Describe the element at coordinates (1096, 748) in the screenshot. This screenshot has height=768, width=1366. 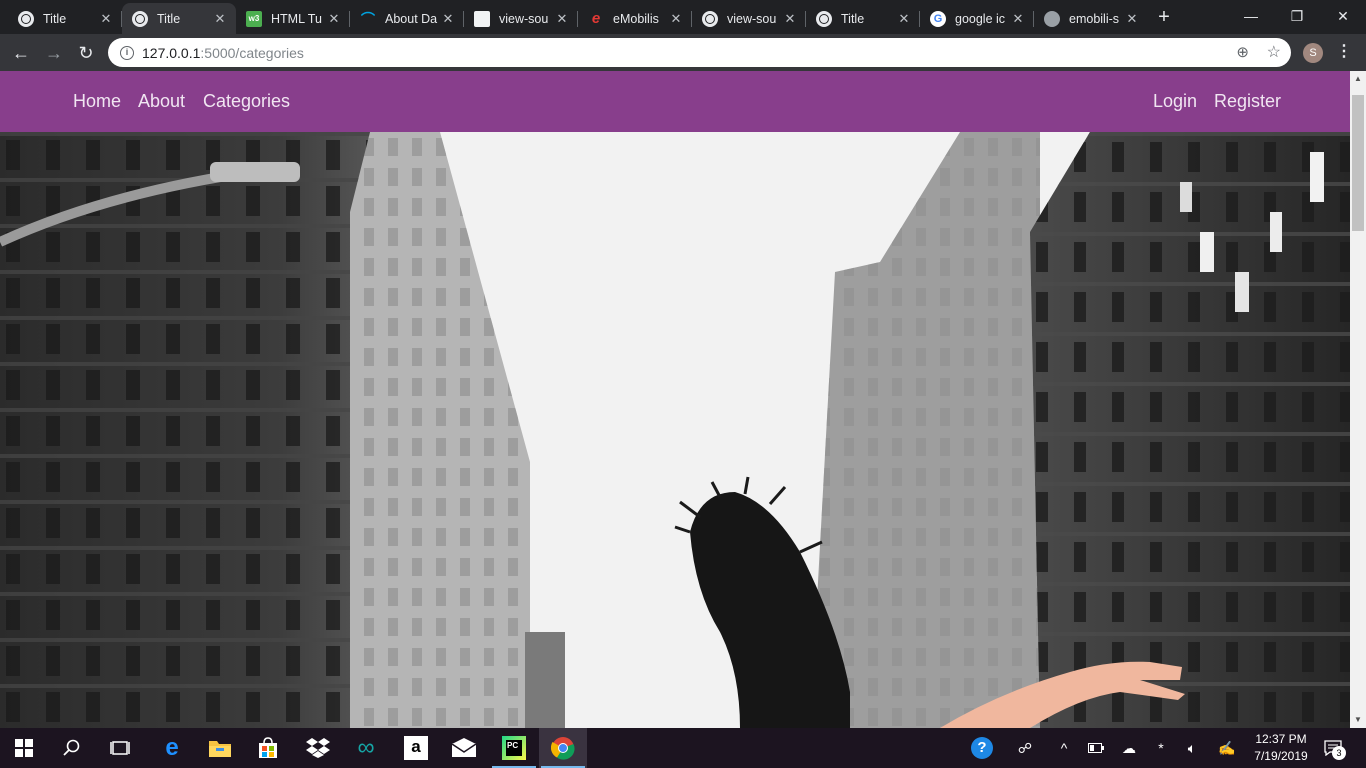
I see `battery-icon` at that location.